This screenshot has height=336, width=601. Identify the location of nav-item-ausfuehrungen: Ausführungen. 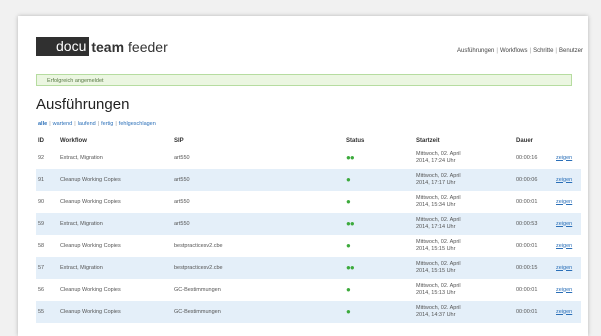
(475, 51).